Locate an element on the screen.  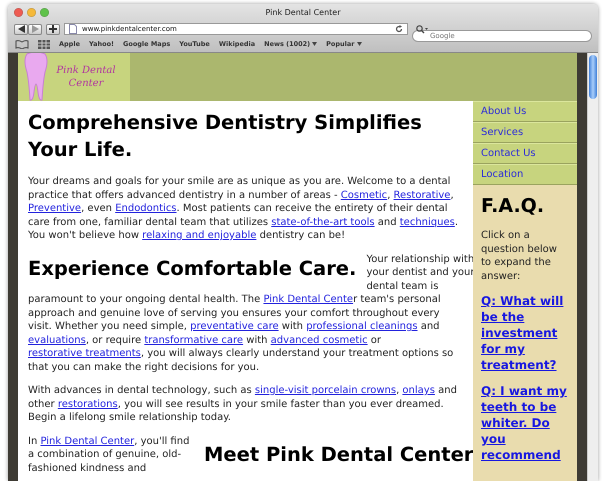
paragraph: Your dreams and goals for your smile are as unique as you are. Welcome to a dental practice that offers advanced dentistry in a number of areas - Cosmetic, Restorative, Preventive, even Endodontics. Most patients can receive the entirety of their dental care from one, familiar dental team that utilizes state-of-the-art tools and techniques. You won't believe how relaxing and enjoyable dentistry can be! is located at coordinates (244, 208).